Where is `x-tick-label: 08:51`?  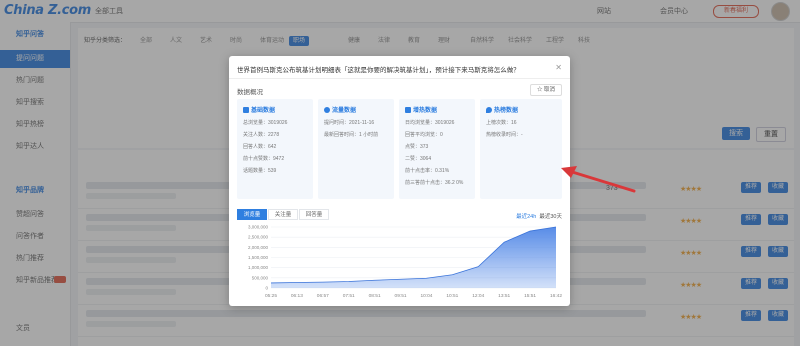 x-tick-label: 08:51 is located at coordinates (375, 296).